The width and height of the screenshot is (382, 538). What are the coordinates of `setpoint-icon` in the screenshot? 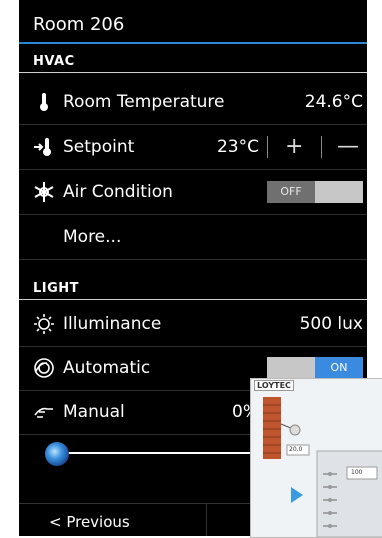 It's located at (42, 147).